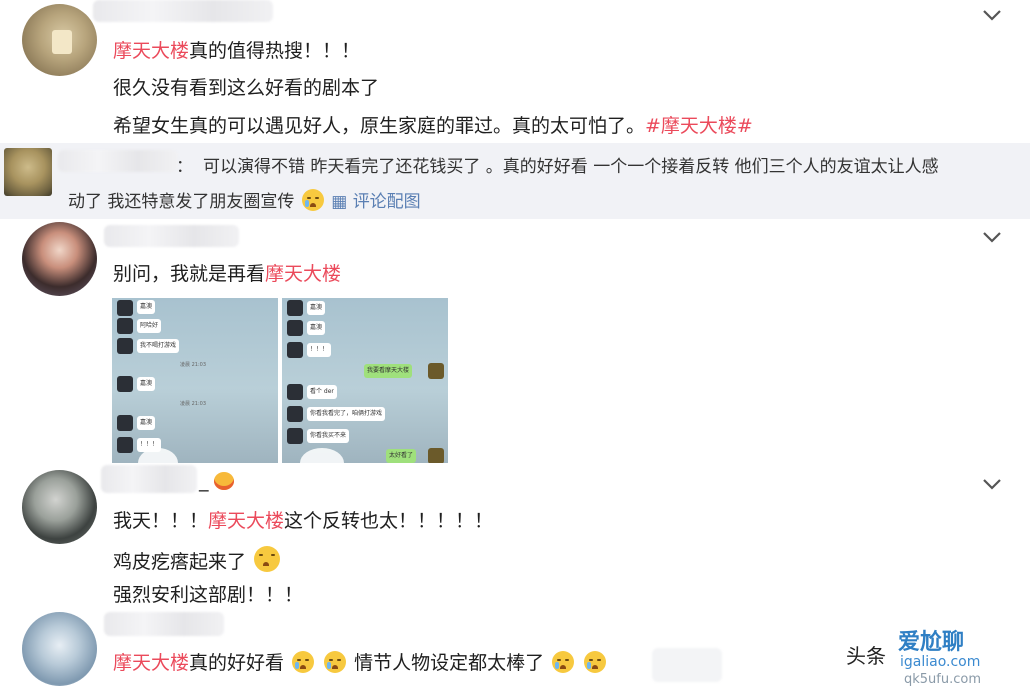 This screenshot has height=688, width=1030. What do you see at coordinates (227, 274) in the screenshot?
I see `comment-text-line: 别问，我就是再看摩天大楼` at bounding box center [227, 274].